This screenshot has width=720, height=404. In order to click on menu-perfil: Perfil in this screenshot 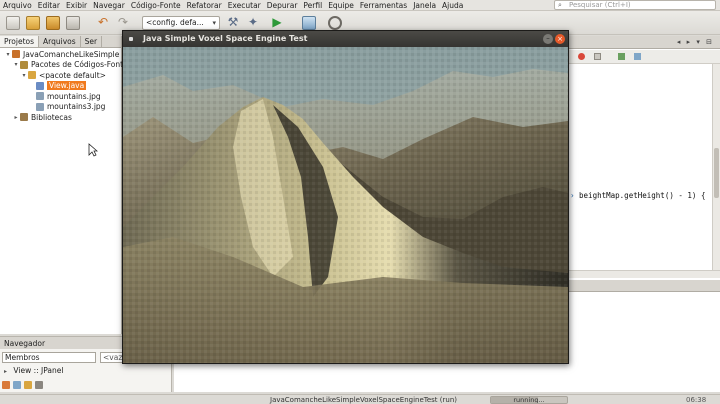, I will do `click(312, 5)`.